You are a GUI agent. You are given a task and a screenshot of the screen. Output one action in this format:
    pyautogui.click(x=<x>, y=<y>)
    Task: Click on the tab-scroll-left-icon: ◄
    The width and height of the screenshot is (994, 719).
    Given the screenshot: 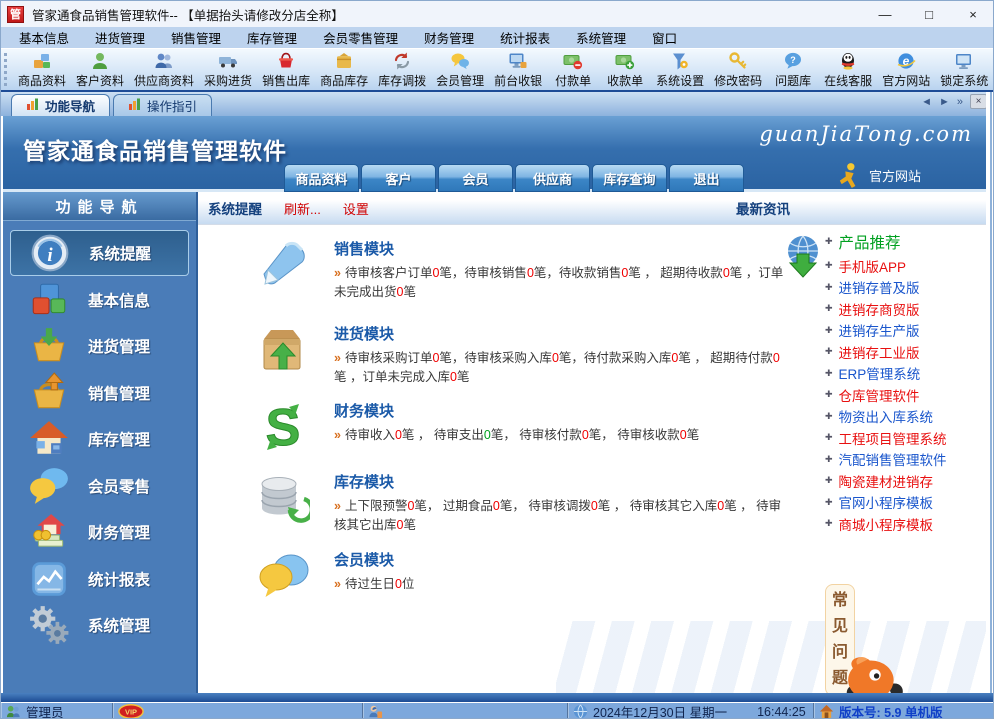 What is the action you would take?
    pyautogui.click(x=926, y=102)
    